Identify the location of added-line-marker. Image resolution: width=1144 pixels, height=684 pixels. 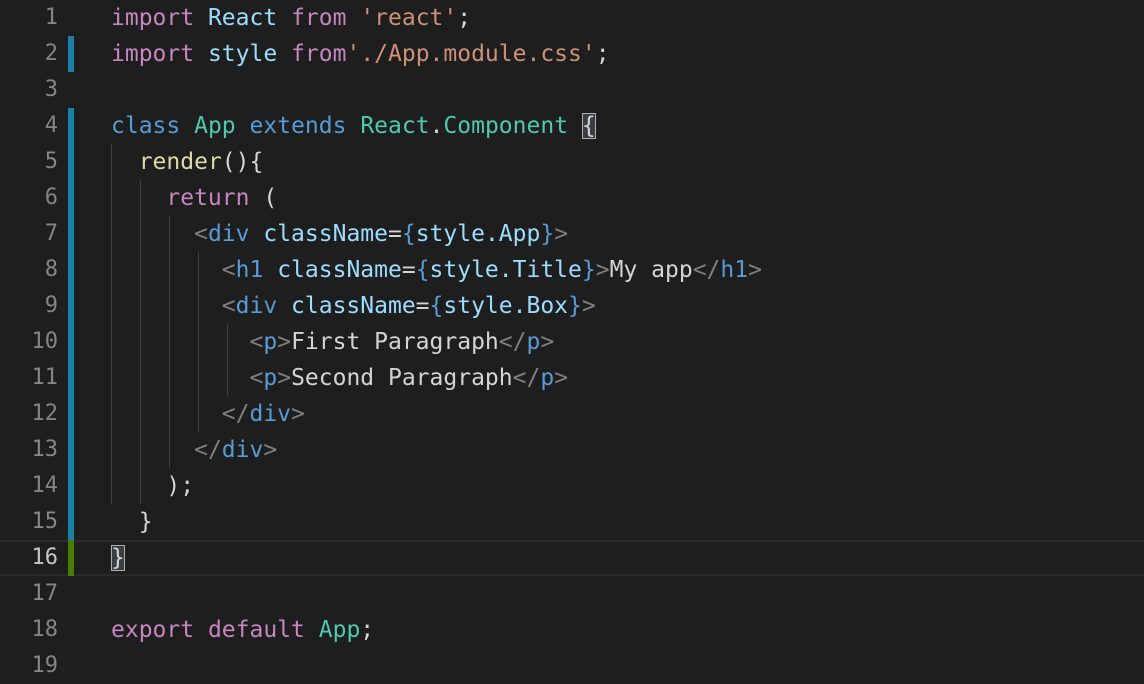
(71, 558).